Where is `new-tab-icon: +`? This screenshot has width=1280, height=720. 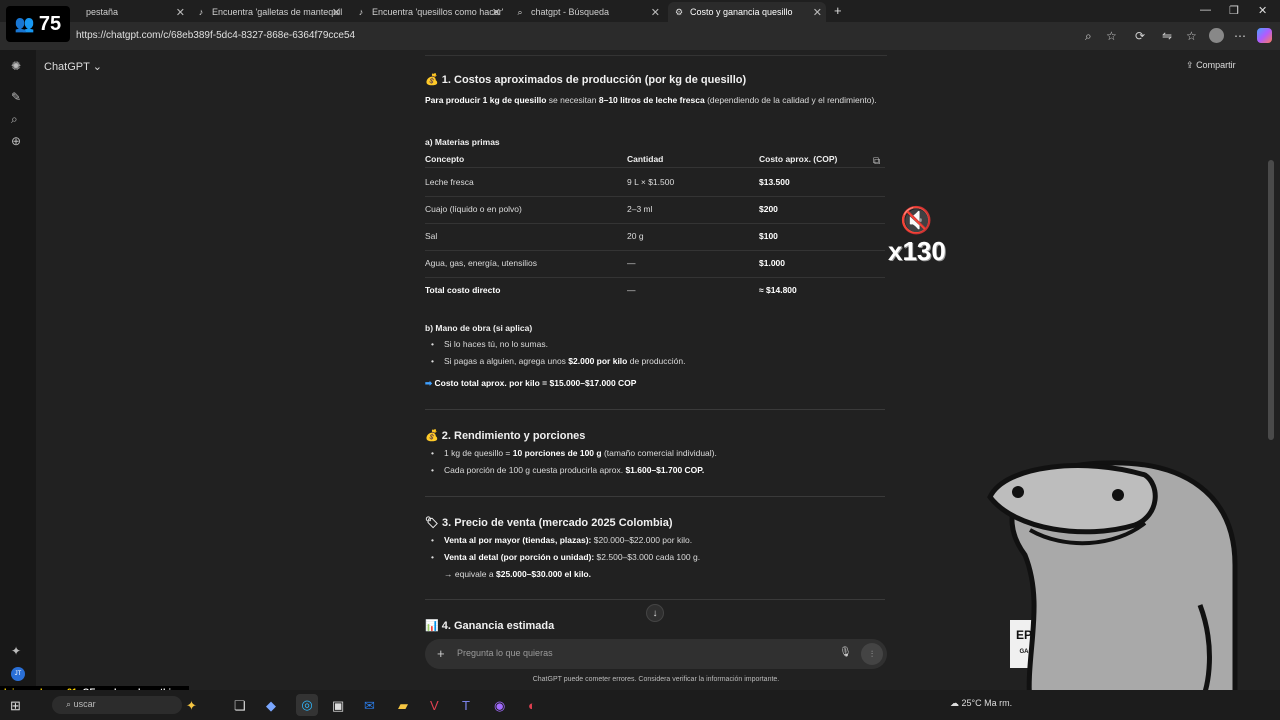
new-tab-icon: + is located at coordinates (838, 10).